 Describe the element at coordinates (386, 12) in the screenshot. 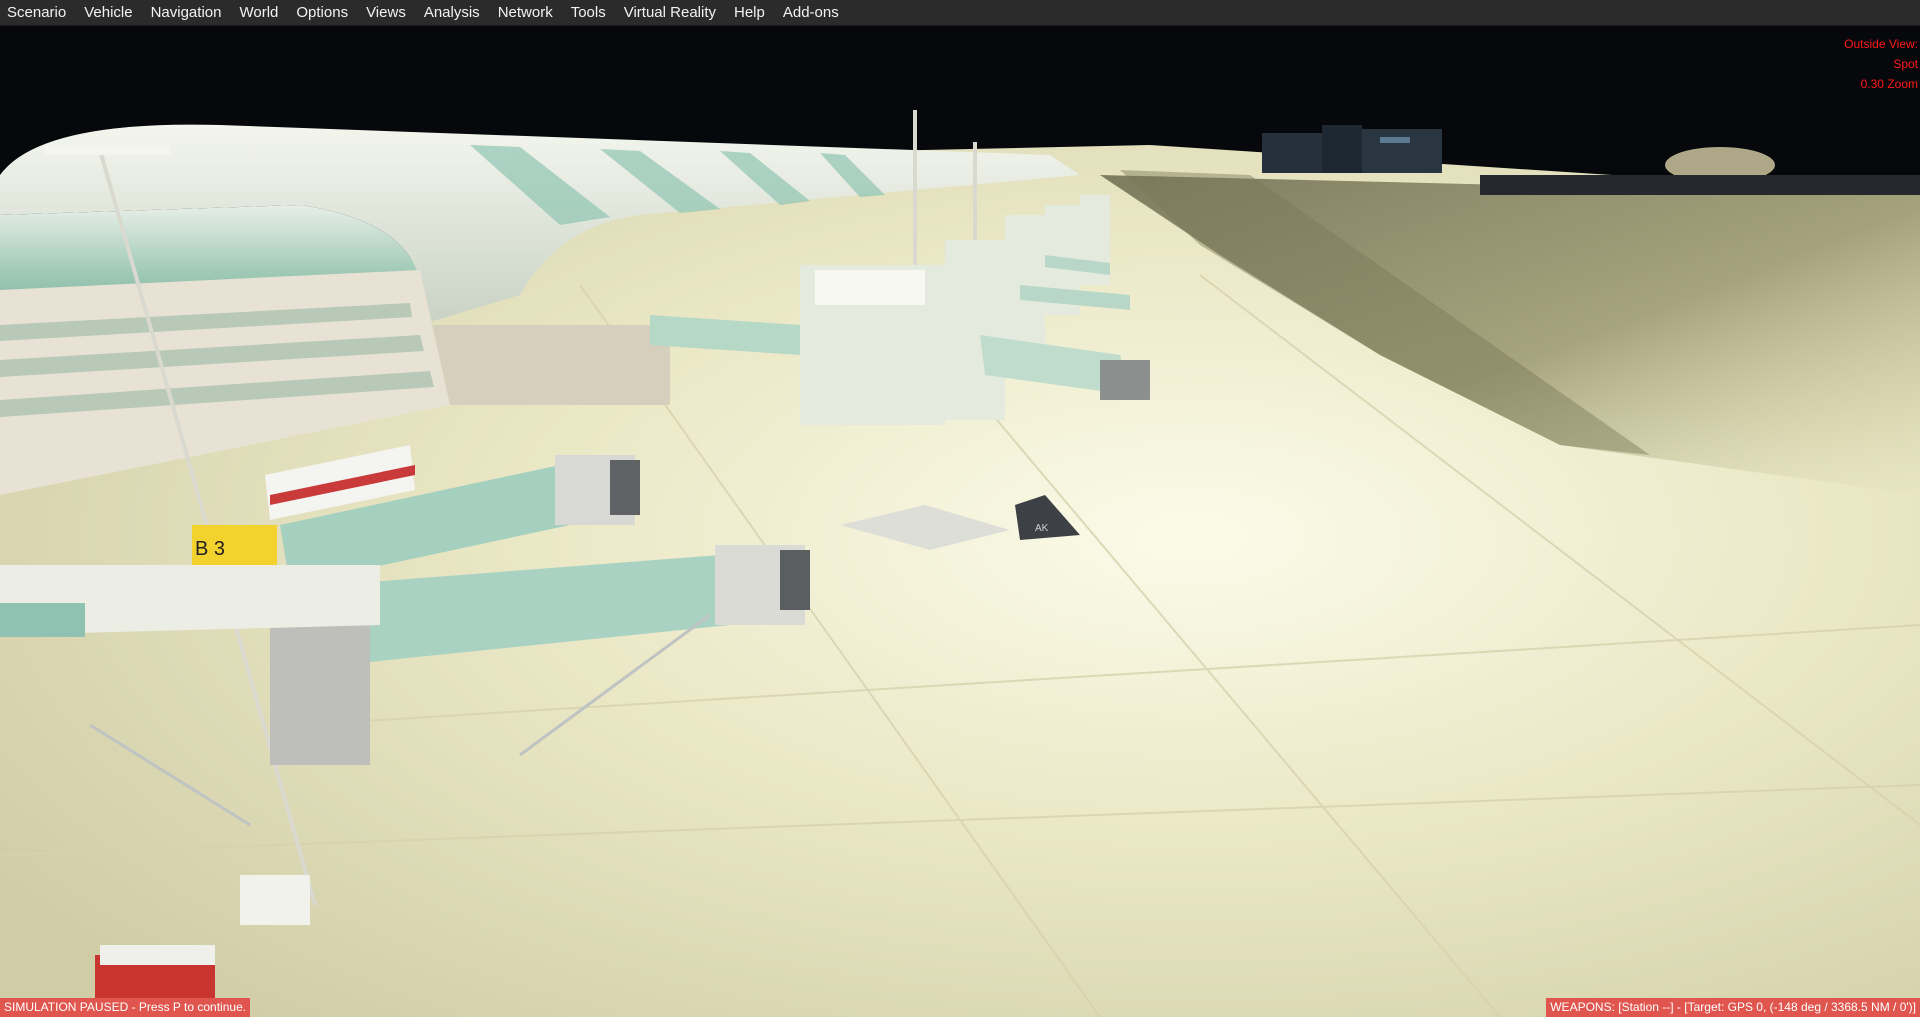

I see `menu-views: Views` at that location.